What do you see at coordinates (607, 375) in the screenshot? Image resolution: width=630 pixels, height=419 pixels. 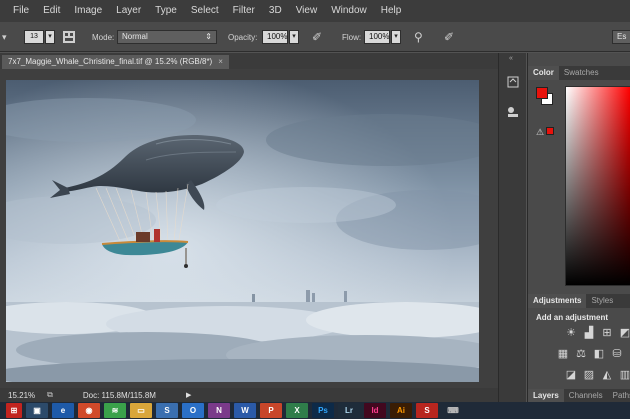 I see `threshold-icon: ◭` at bounding box center [607, 375].